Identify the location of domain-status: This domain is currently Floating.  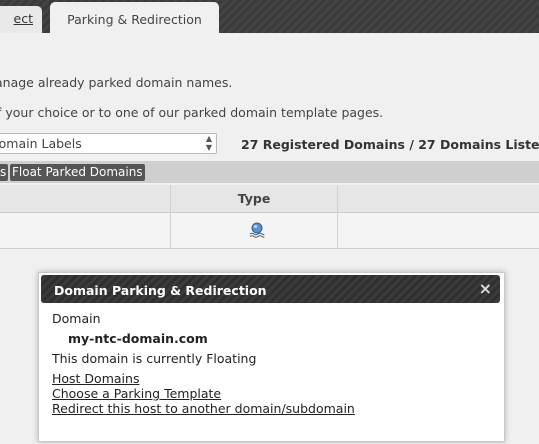
(154, 358).